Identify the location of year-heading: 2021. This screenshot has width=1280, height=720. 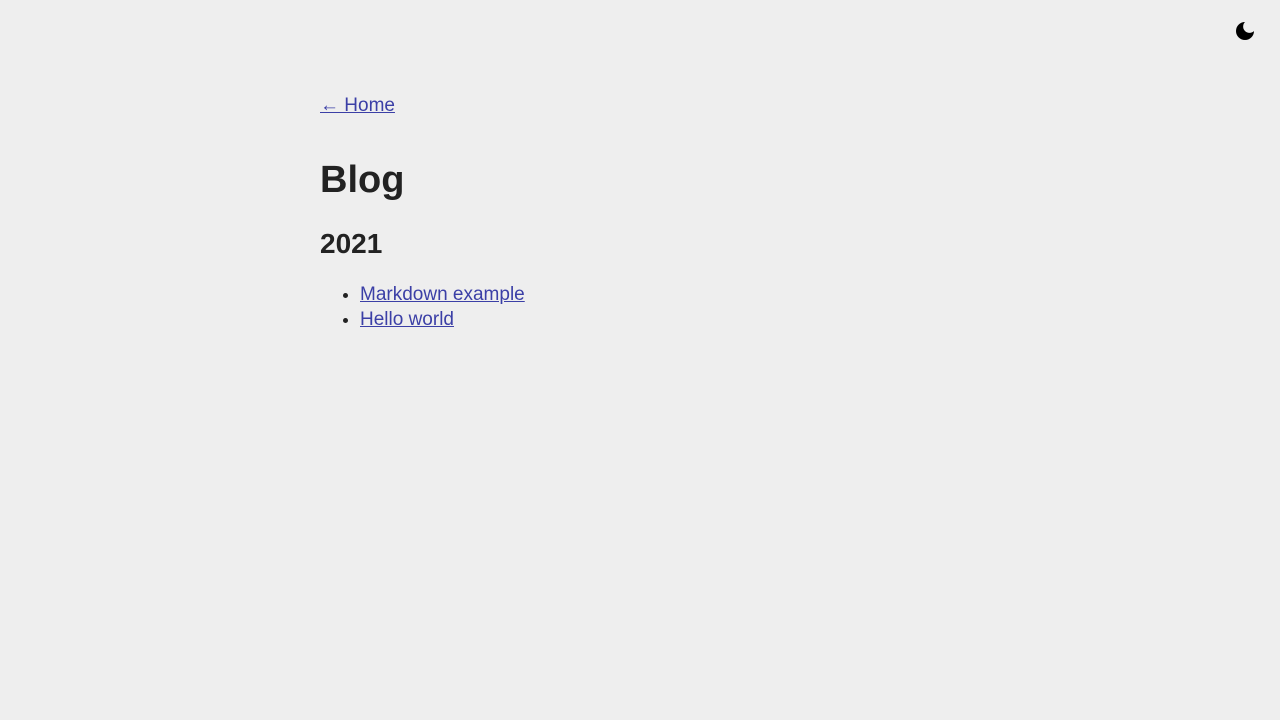
(351, 243).